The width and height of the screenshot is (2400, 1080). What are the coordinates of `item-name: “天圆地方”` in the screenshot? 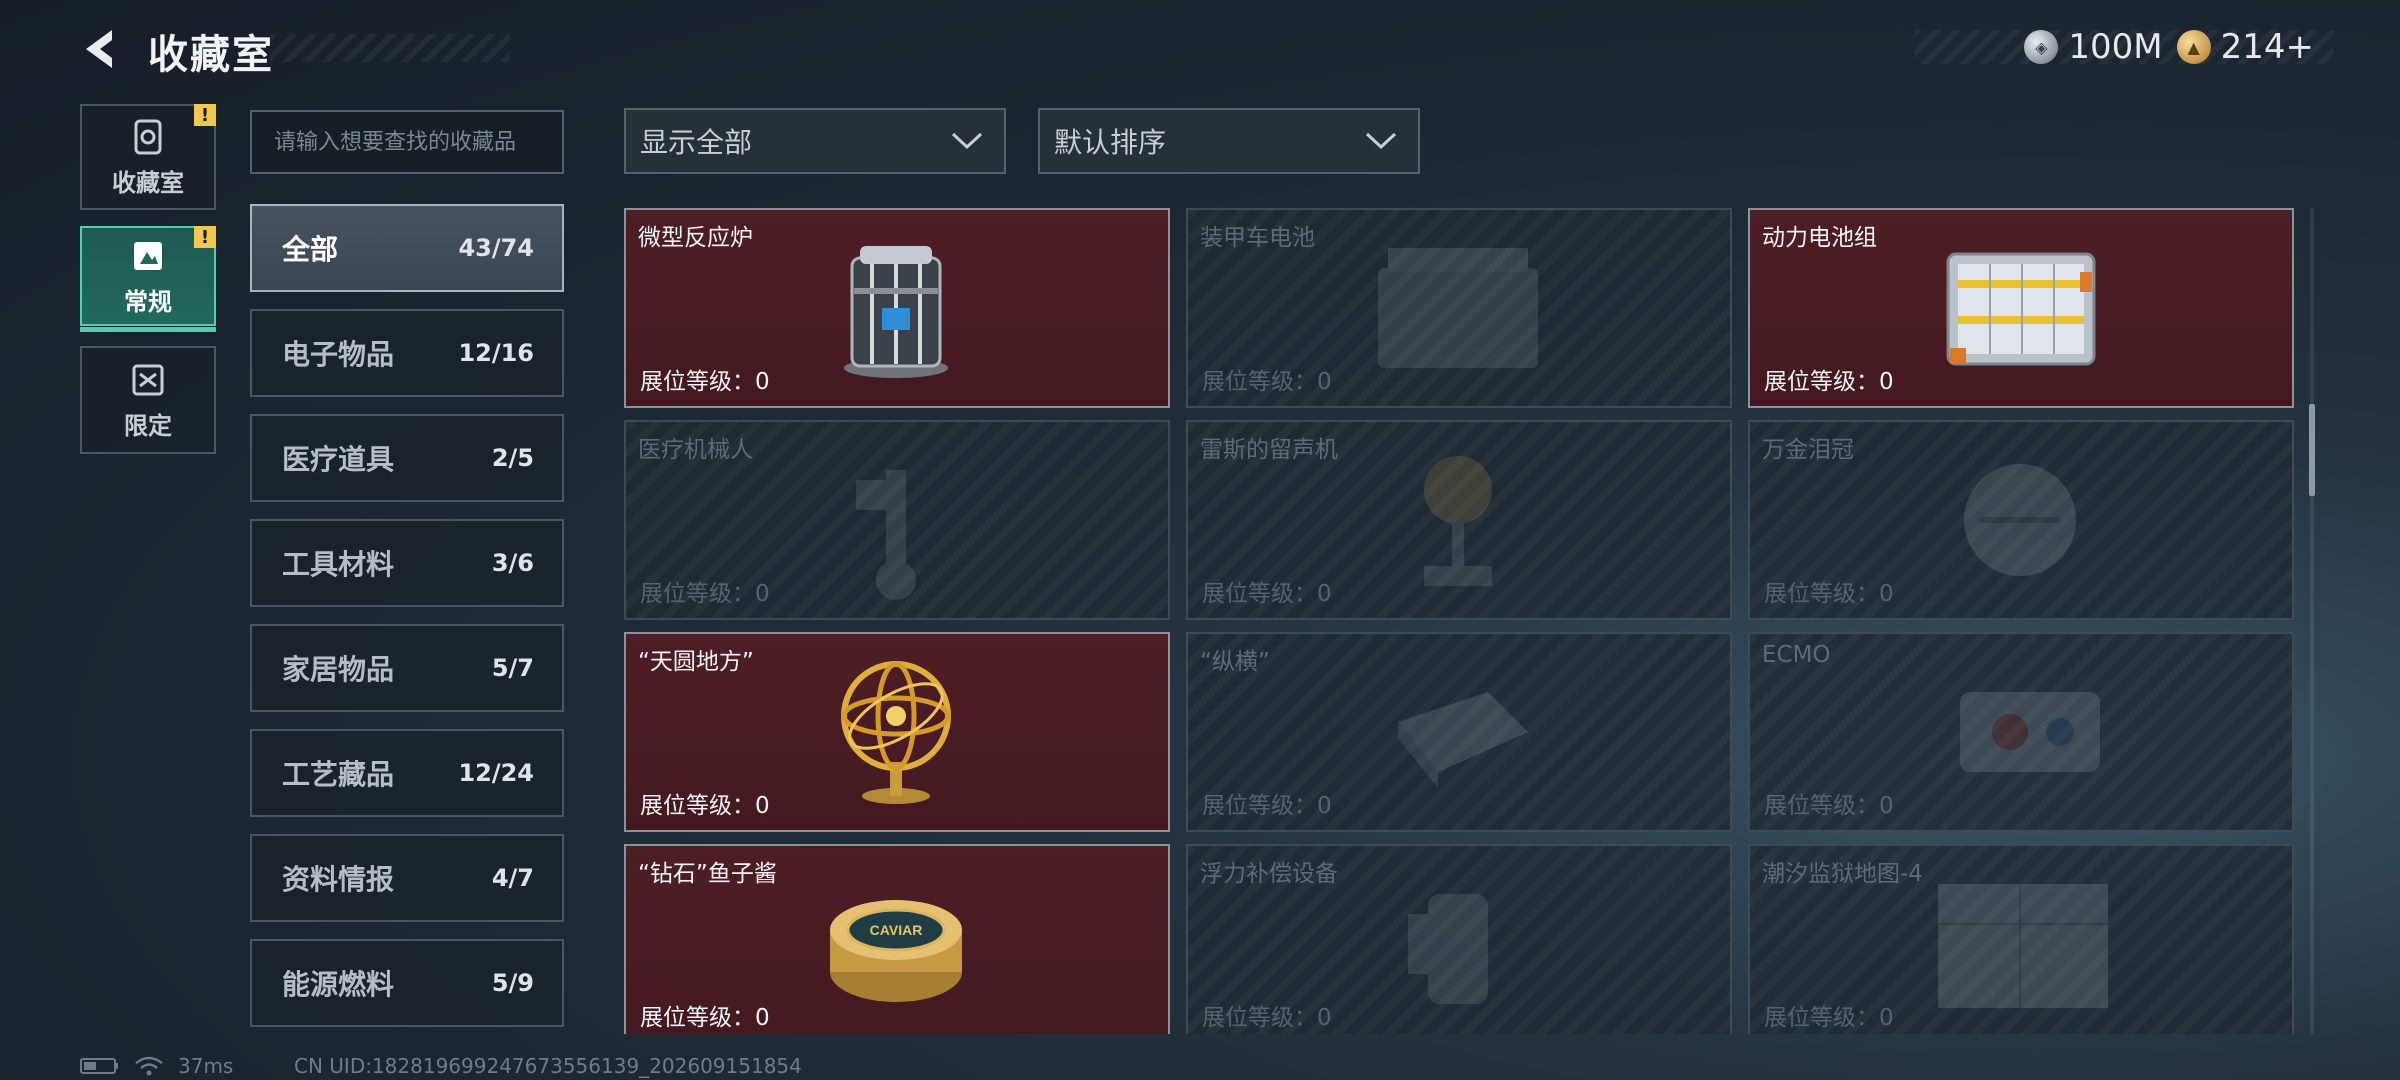 It's located at (696, 662).